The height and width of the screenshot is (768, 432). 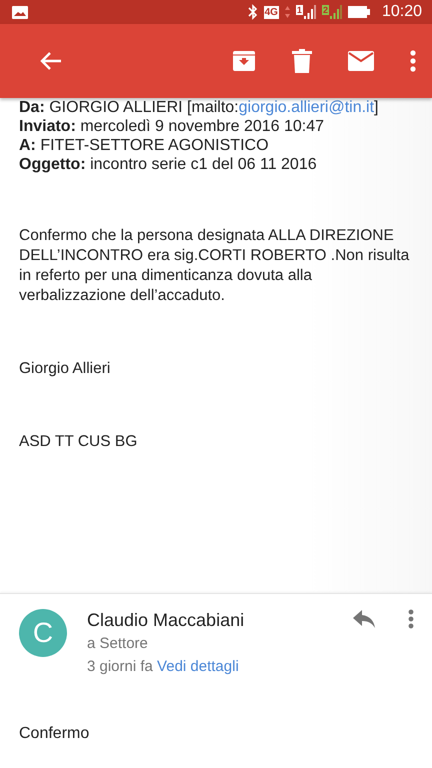 What do you see at coordinates (302, 61) in the screenshot?
I see `trash-icon` at bounding box center [302, 61].